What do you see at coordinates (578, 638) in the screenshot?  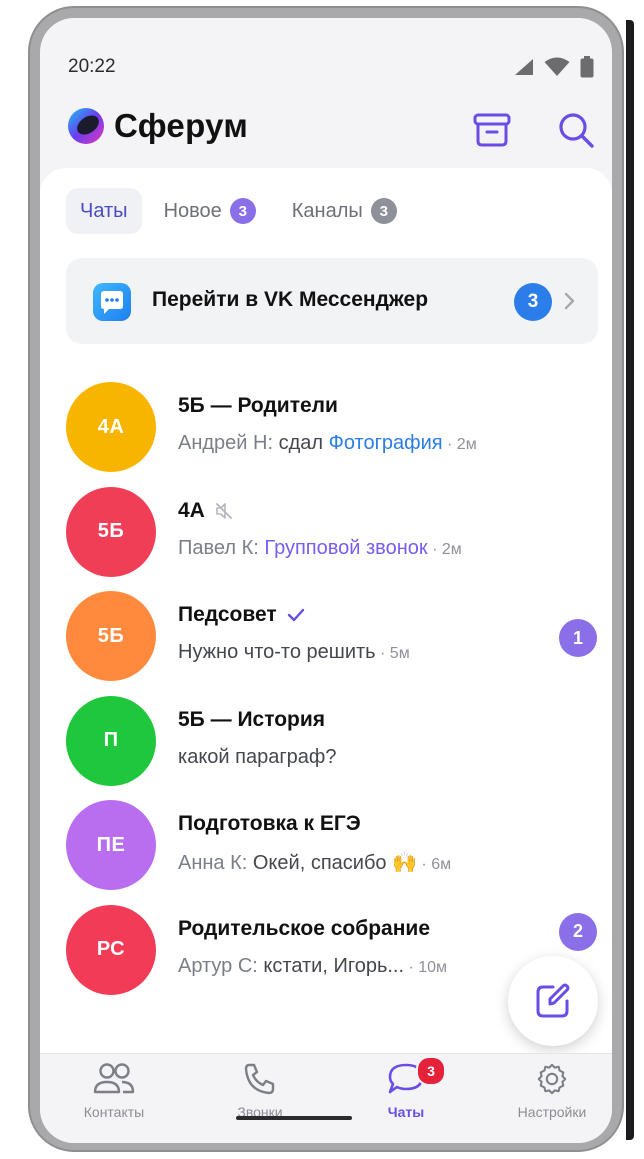 I see `unread-badge: 1` at bounding box center [578, 638].